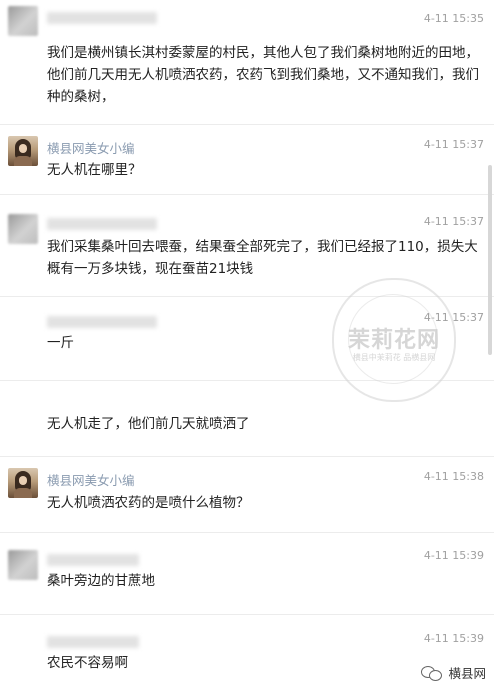 The image size is (494, 690). What do you see at coordinates (148, 503) in the screenshot?
I see `message-text: 无人机喷洒农药的是喷什么植物？` at bounding box center [148, 503].